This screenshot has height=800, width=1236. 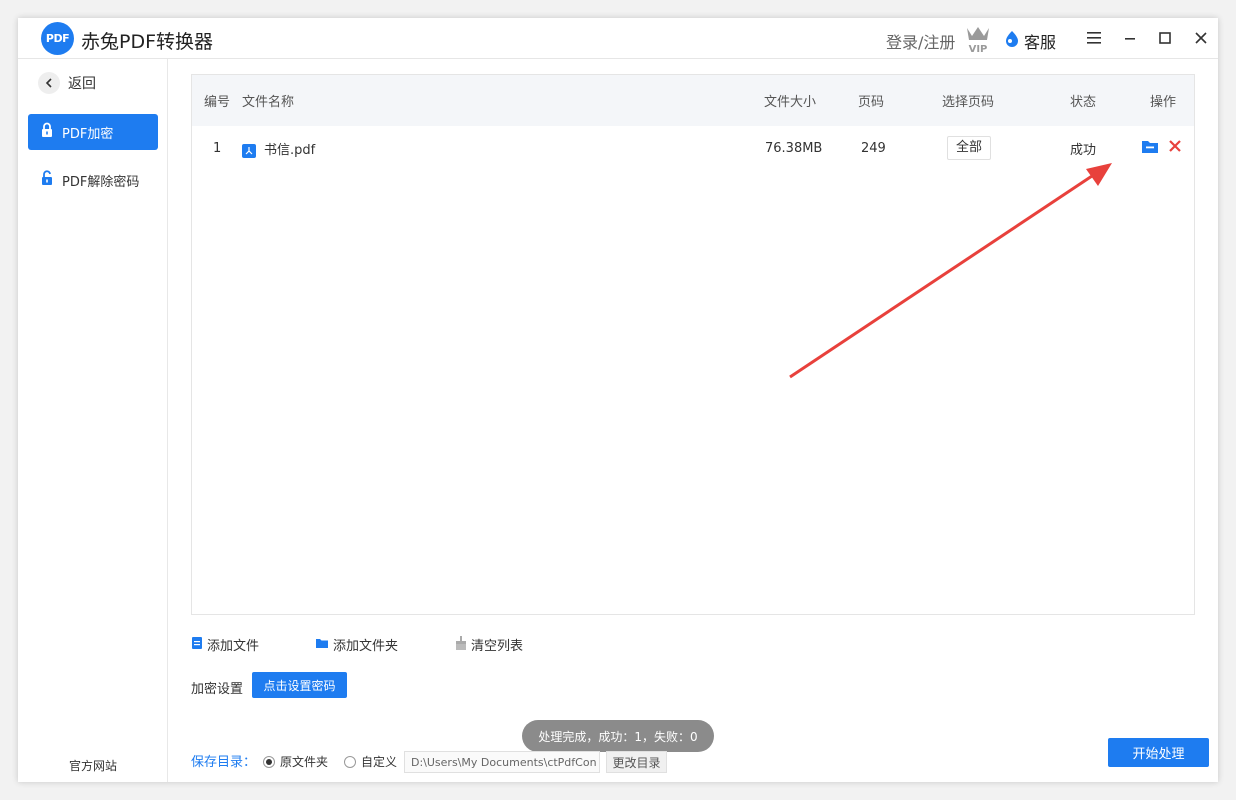 I want to click on sidebar-item-pdf-encrypt: PDF加密, so click(x=93, y=132).